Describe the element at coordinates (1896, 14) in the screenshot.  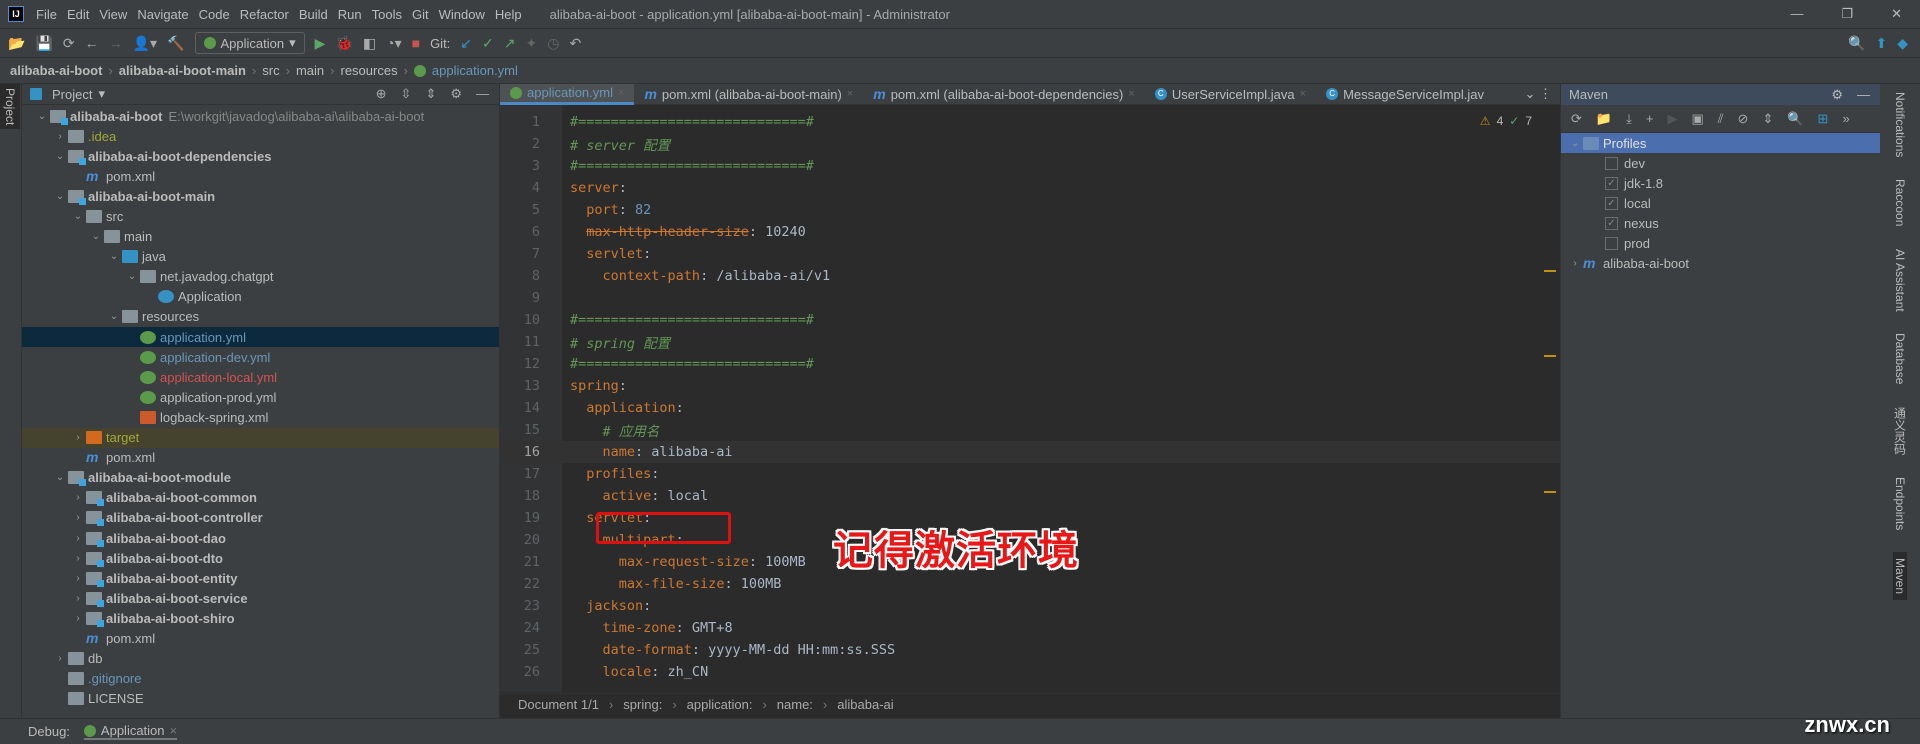
I see `close-icon: ✕` at that location.